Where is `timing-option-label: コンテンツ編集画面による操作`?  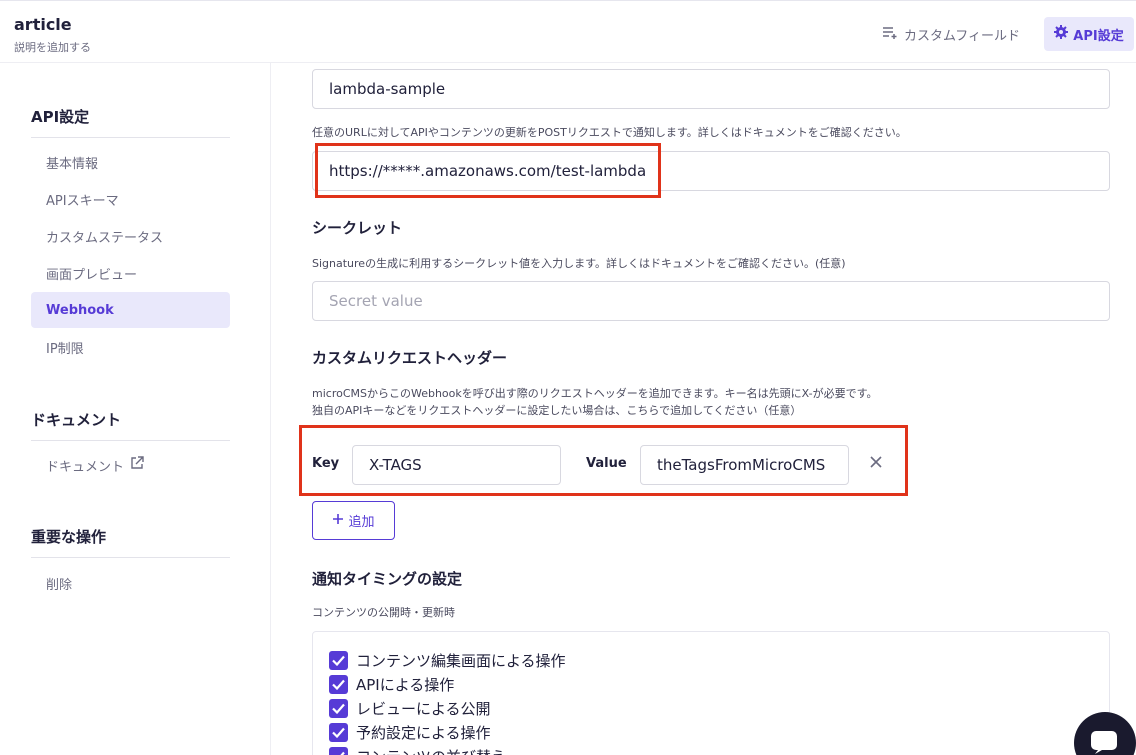
timing-option-label: コンテンツ編集画面による操作 is located at coordinates (461, 661).